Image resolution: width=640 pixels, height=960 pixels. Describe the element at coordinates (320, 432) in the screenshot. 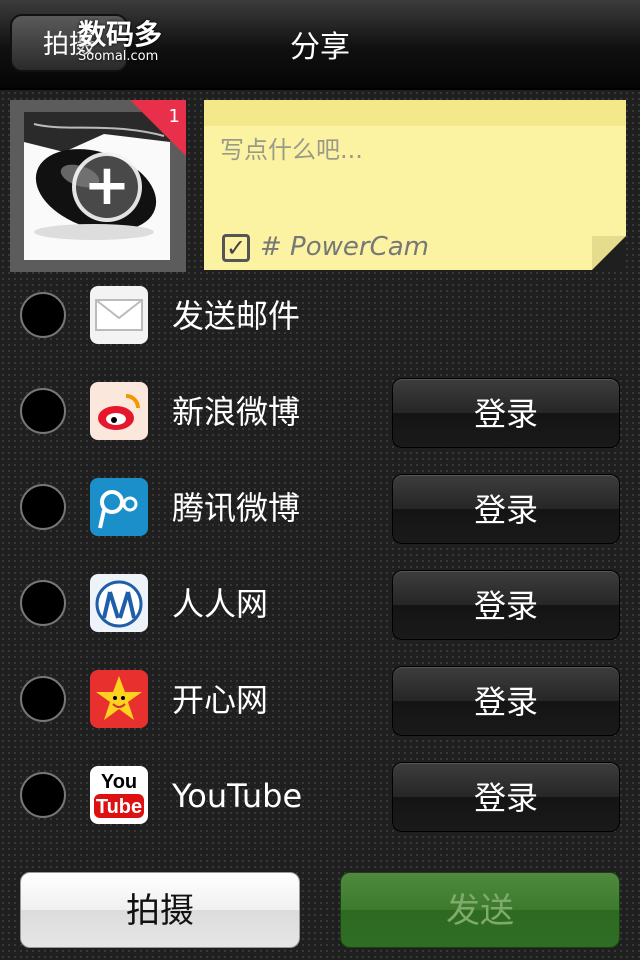

I see `service-row-sina-weibo: 新浪微博 登录` at that location.